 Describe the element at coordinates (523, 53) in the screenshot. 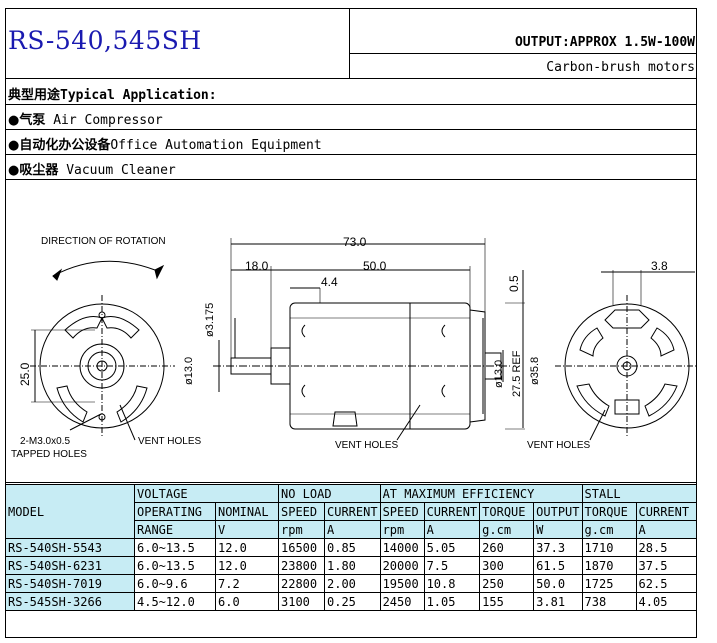

I see `header-mid-divider` at that location.